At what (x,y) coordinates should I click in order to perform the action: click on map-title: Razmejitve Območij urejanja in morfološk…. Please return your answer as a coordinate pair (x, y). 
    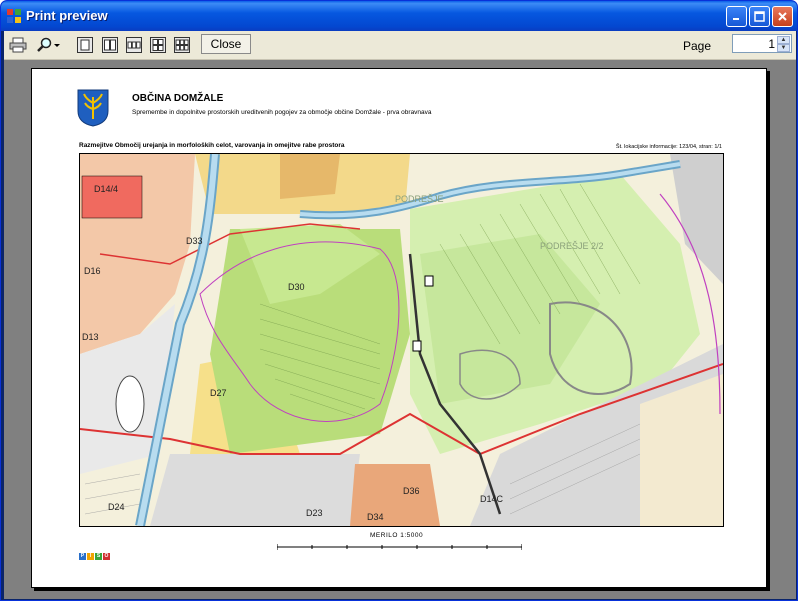
    Looking at the image, I should click on (212, 145).